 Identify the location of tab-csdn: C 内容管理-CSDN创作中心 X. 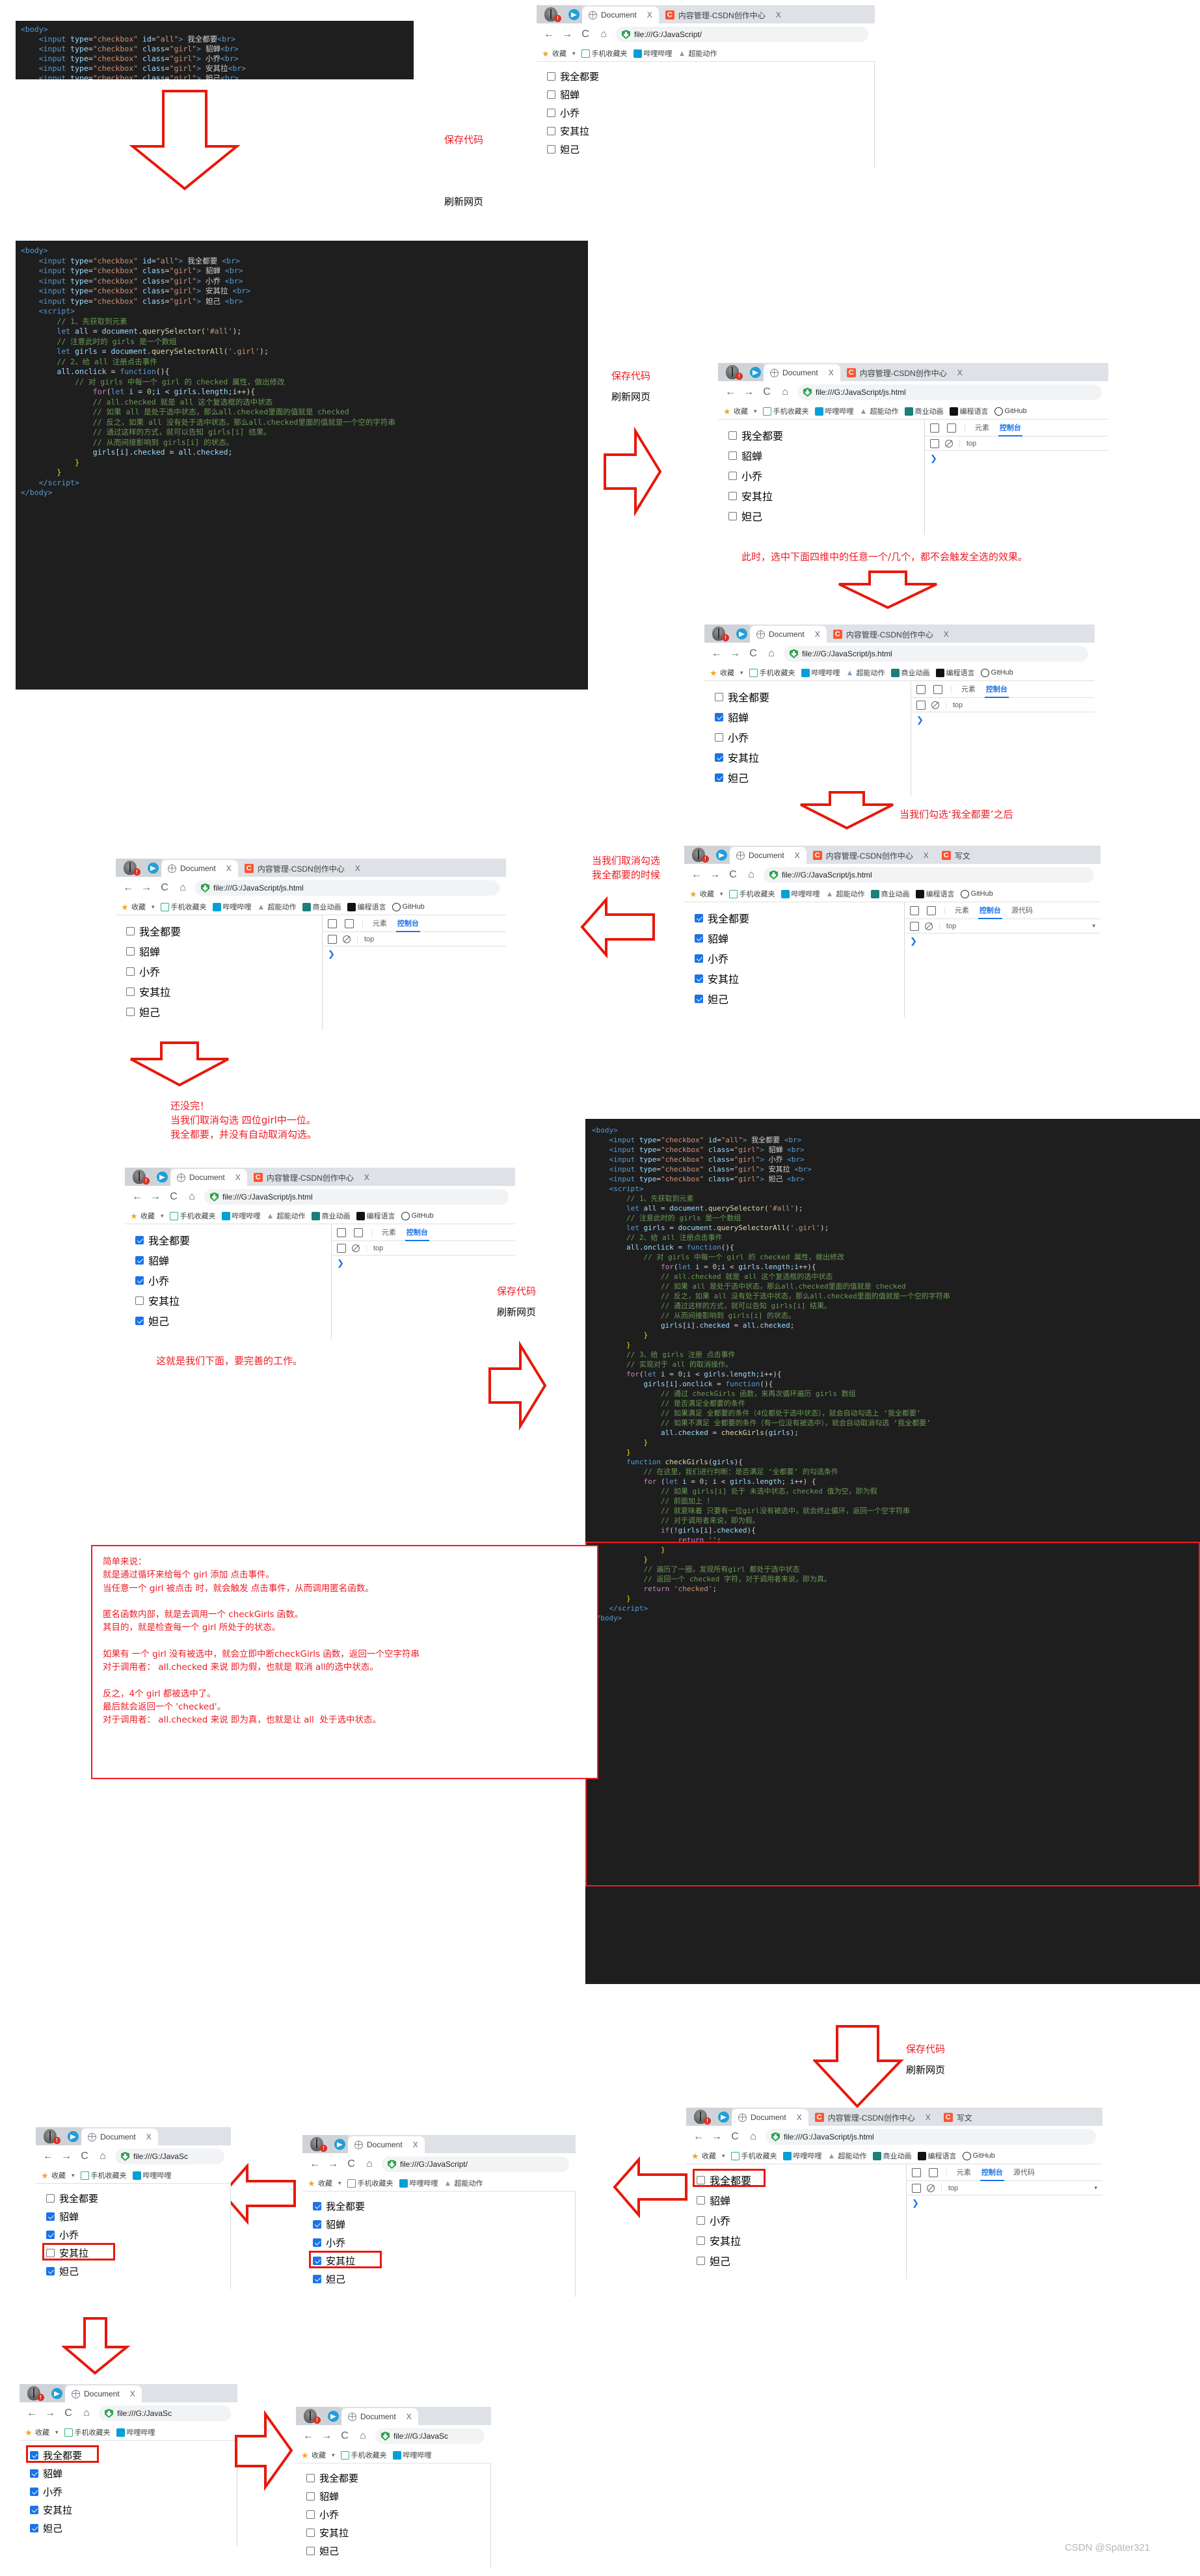
(871, 855).